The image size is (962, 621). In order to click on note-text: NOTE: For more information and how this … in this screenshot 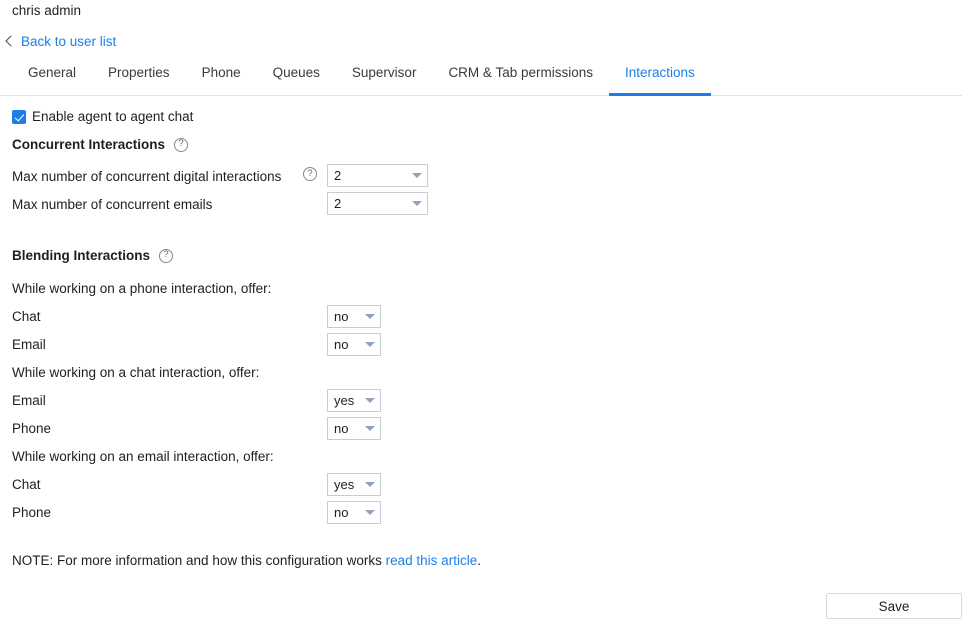, I will do `click(246, 561)`.